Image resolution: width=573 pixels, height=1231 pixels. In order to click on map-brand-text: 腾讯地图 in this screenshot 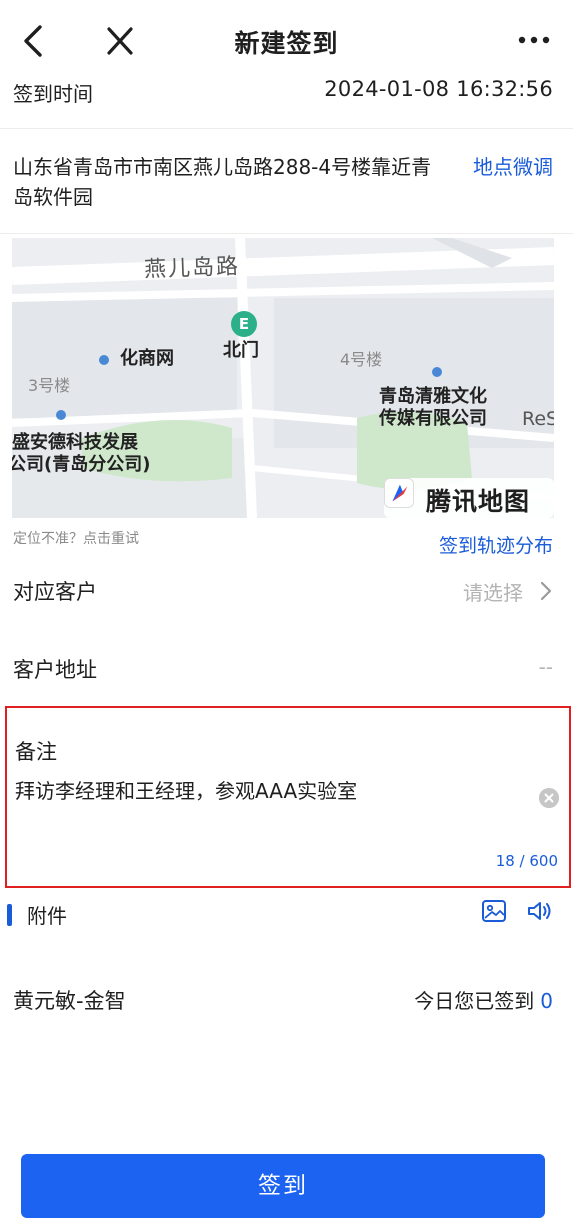, I will do `click(478, 501)`.